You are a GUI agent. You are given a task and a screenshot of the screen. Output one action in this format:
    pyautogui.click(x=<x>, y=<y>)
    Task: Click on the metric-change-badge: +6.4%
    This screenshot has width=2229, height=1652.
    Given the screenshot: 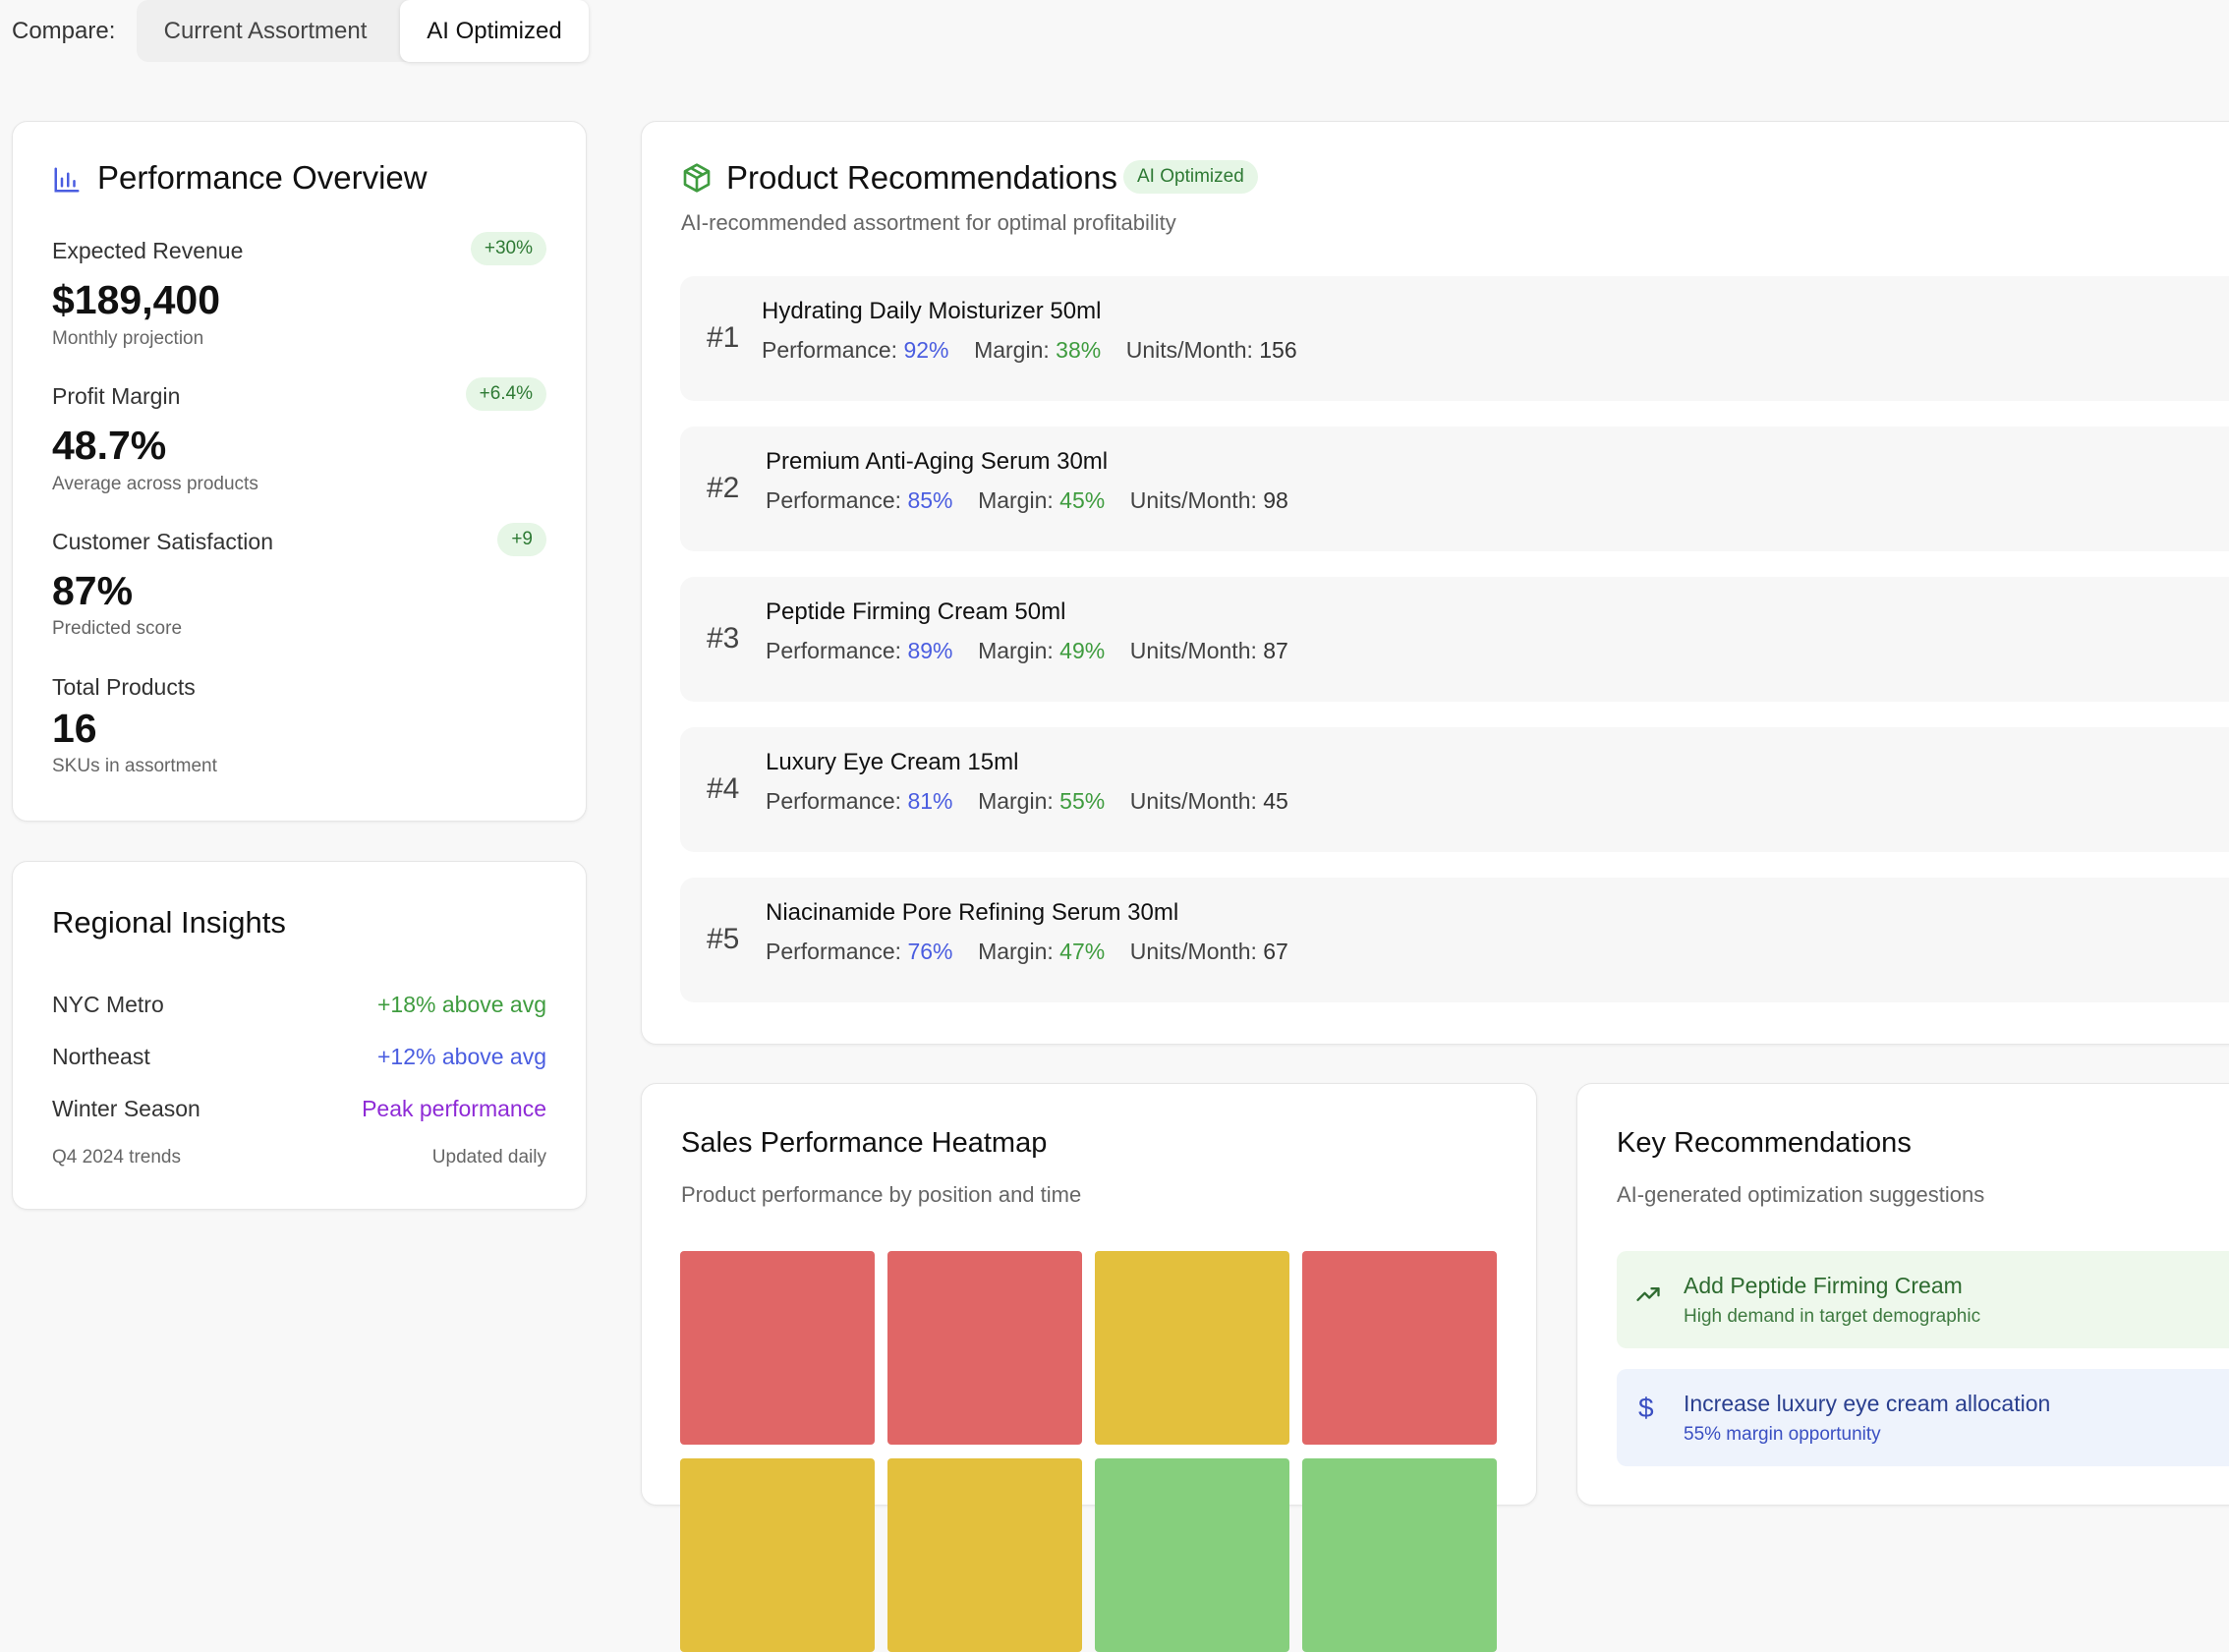 What is the action you would take?
    pyautogui.click(x=505, y=394)
    